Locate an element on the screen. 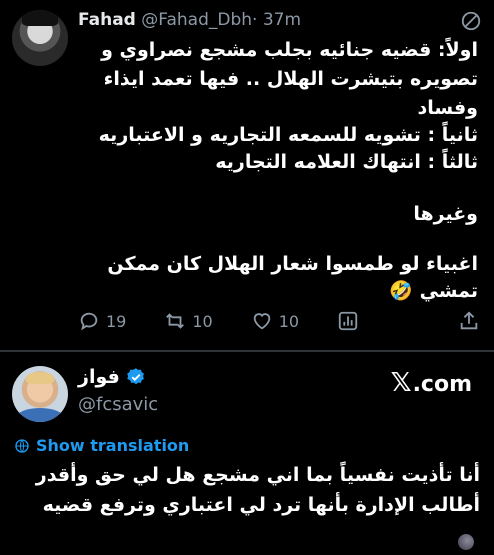  tweet-actions: 19 10 10 is located at coordinates (279, 321).